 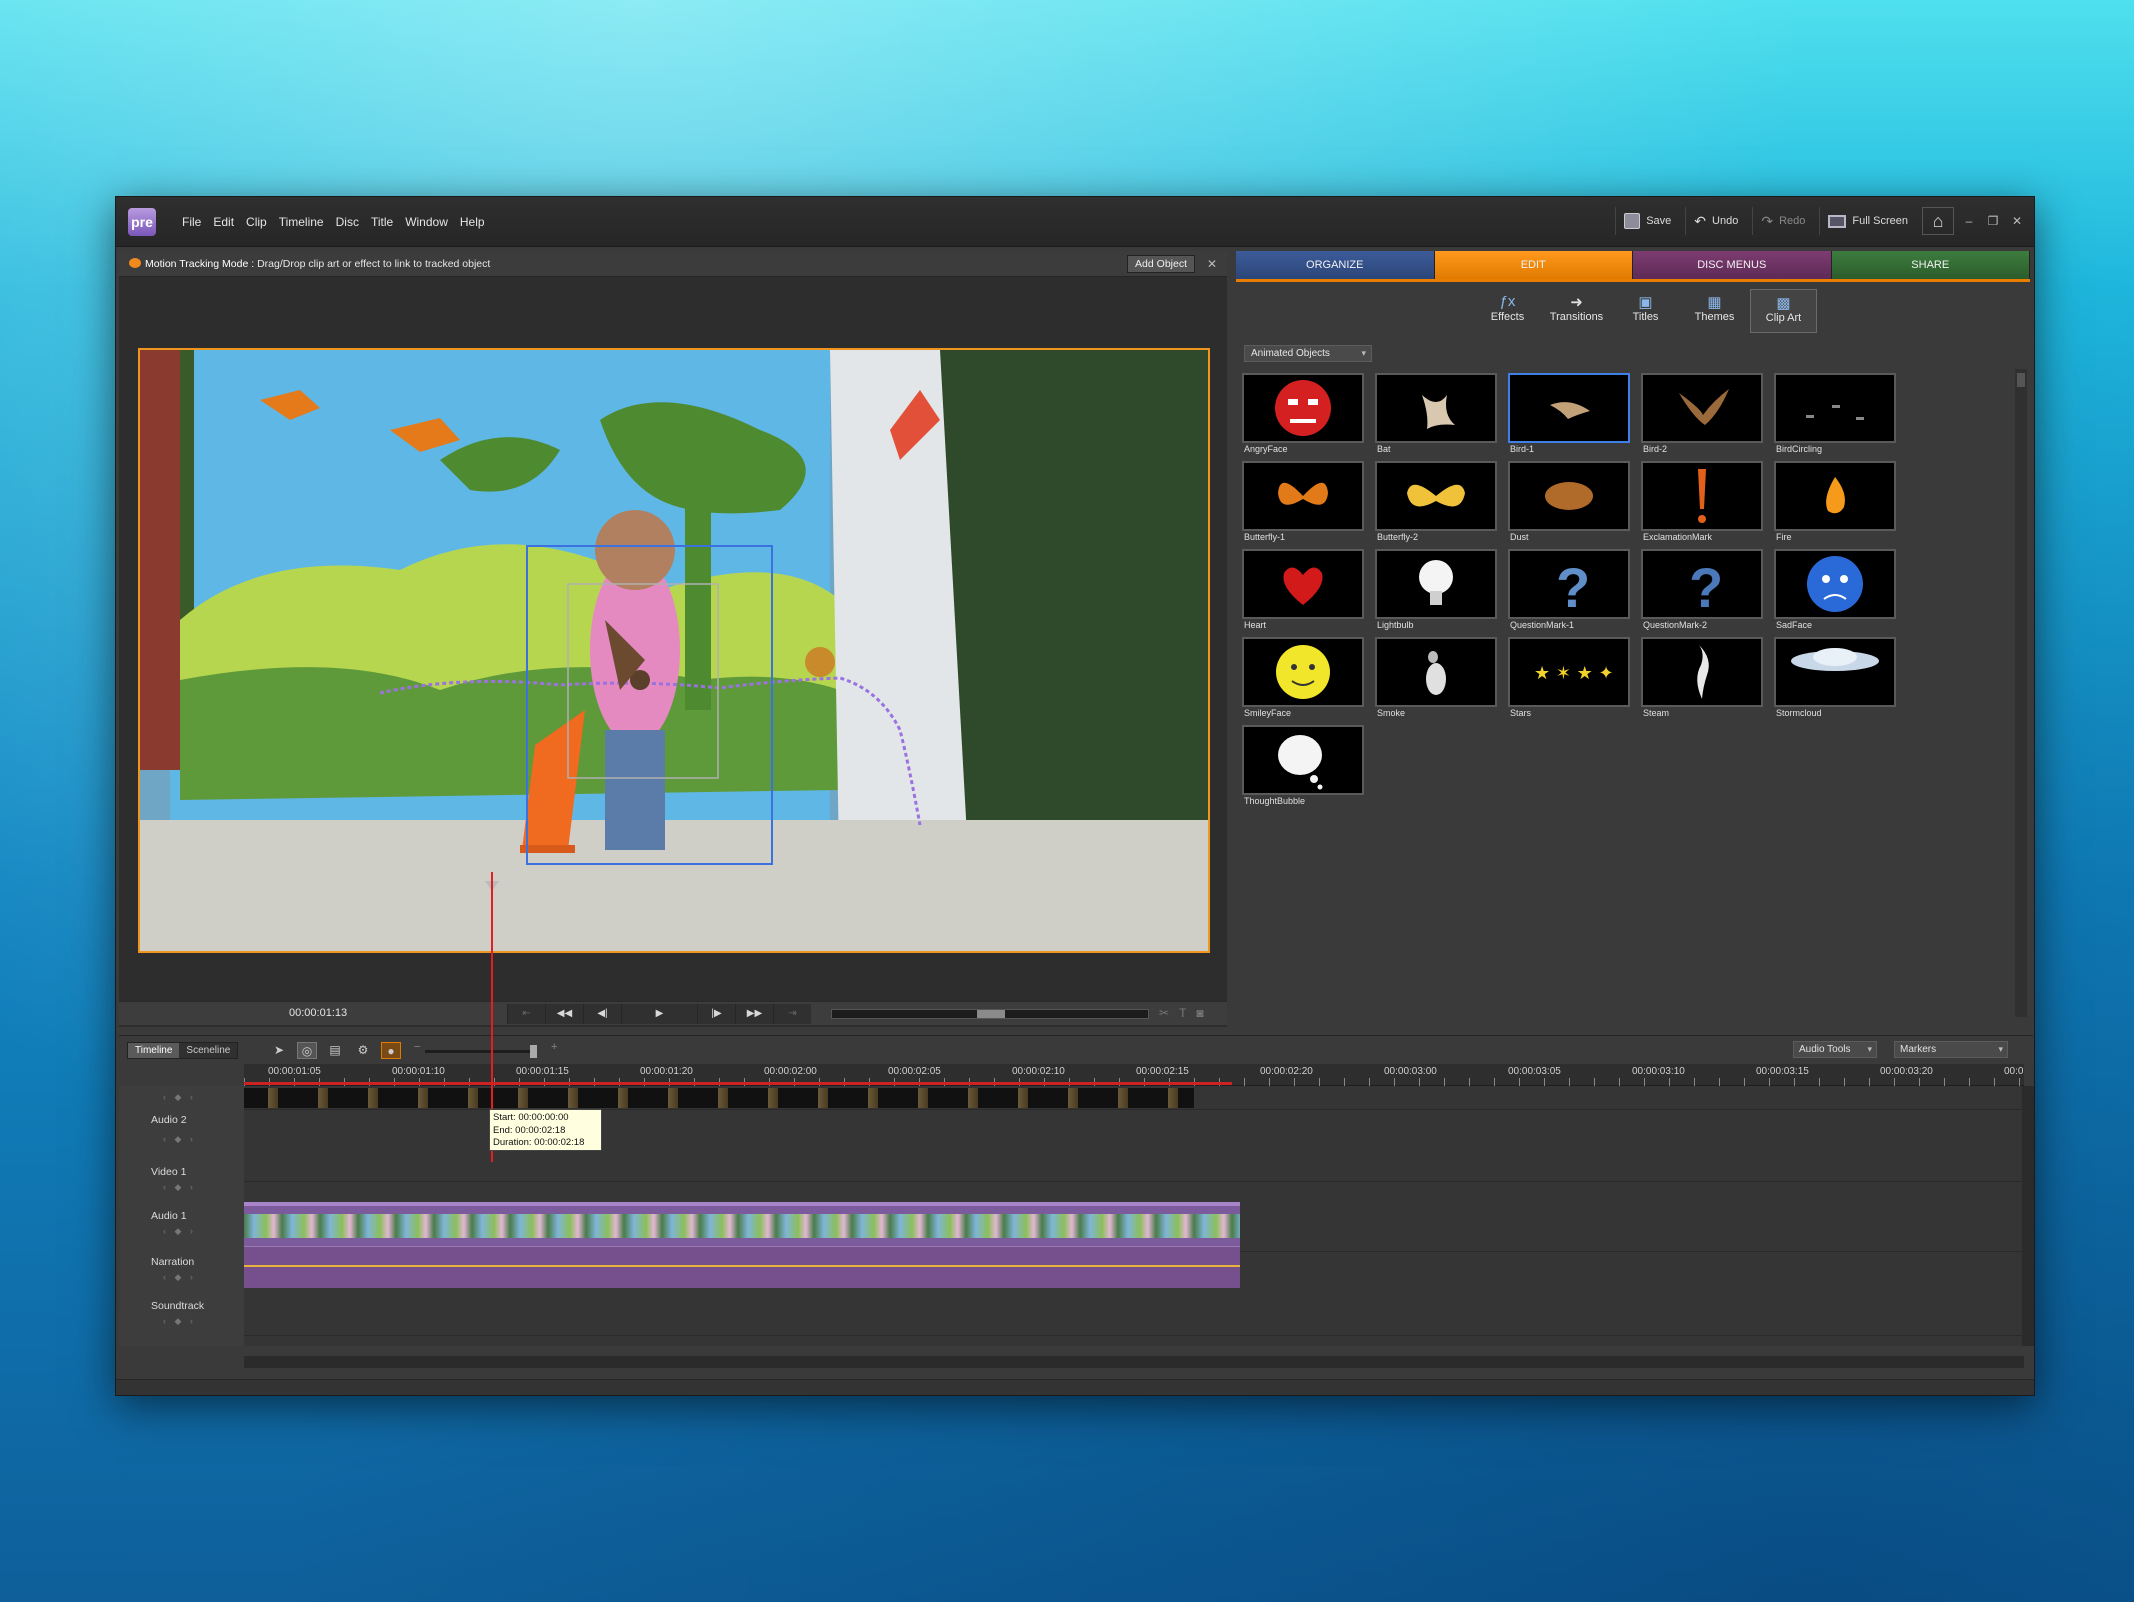 I want to click on clip-art-item: ThoughtBubble, so click(x=1303, y=768).